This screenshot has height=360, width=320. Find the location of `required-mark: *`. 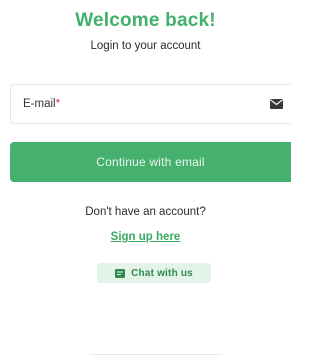

required-mark: * is located at coordinates (58, 104).